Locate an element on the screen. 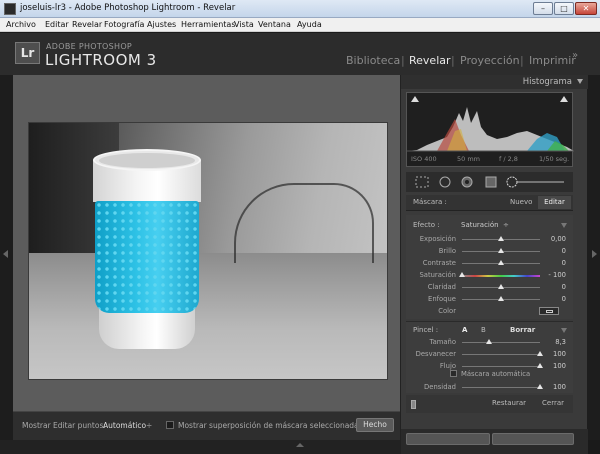  mask-label: Máscara : is located at coordinates (430, 202).